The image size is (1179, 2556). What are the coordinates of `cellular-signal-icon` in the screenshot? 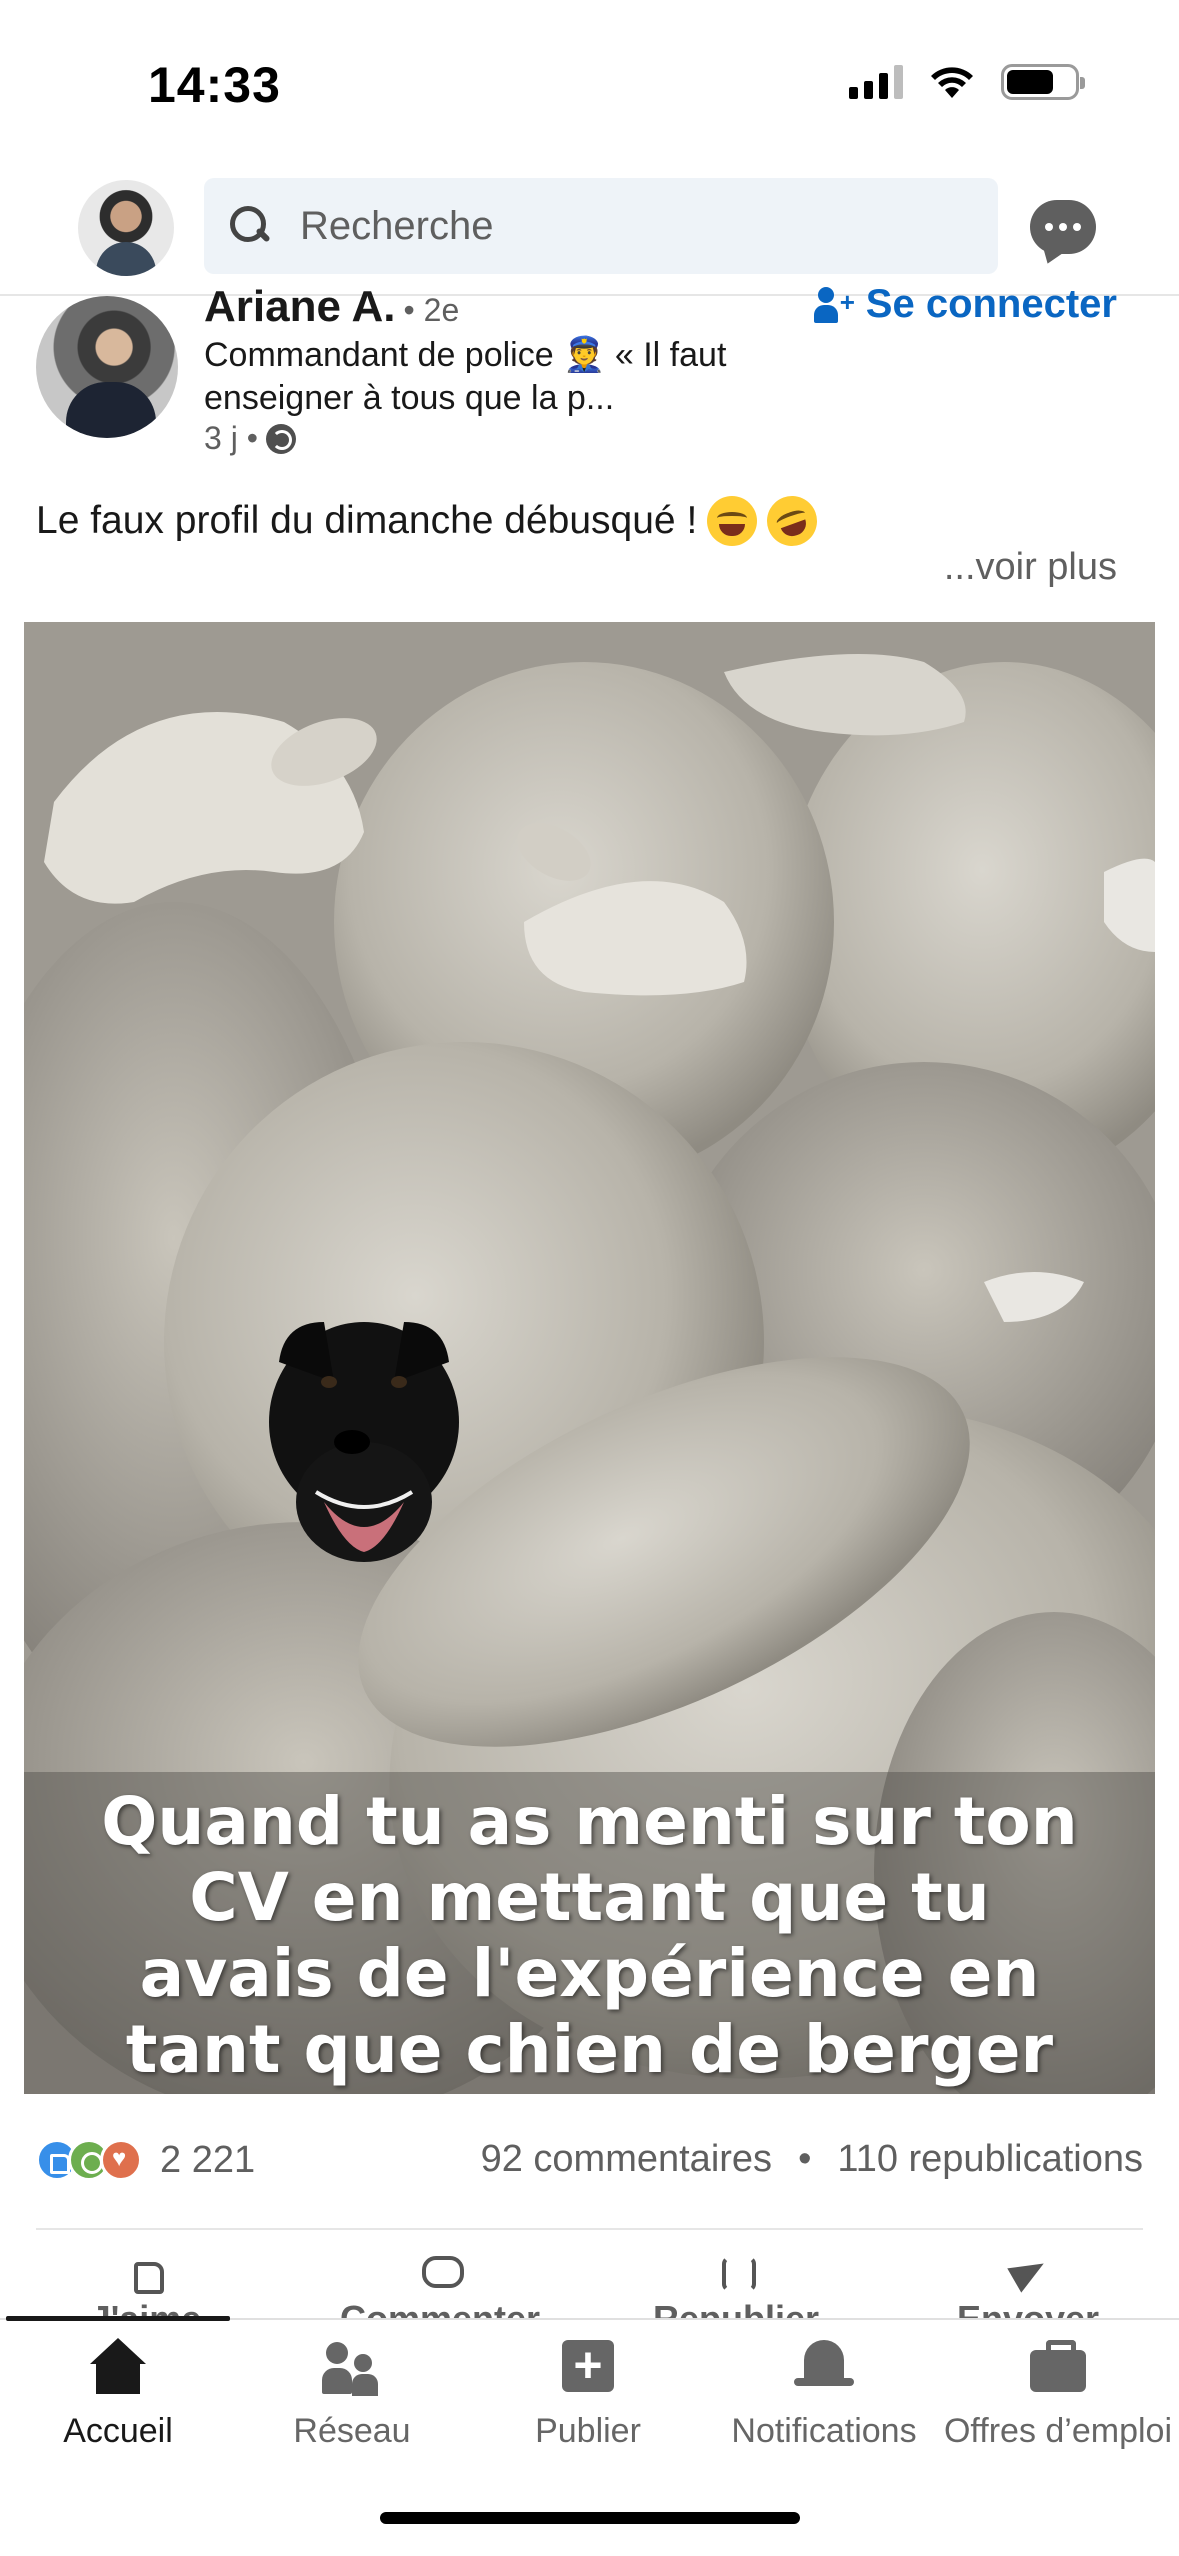 It's located at (876, 82).